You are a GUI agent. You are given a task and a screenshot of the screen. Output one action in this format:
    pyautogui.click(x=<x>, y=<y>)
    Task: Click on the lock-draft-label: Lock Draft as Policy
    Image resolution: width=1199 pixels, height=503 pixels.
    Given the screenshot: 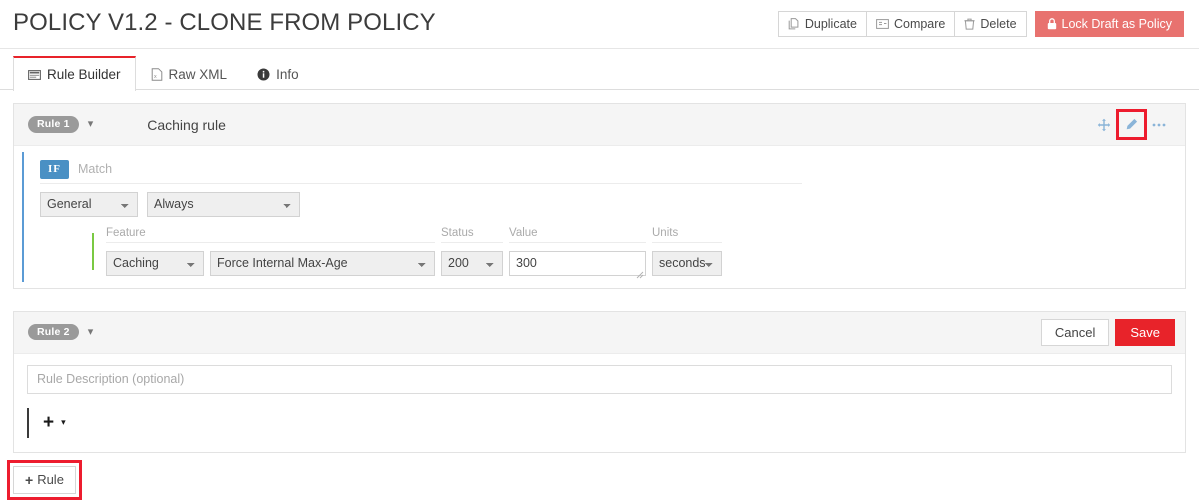 What is the action you would take?
    pyautogui.click(x=1116, y=23)
    